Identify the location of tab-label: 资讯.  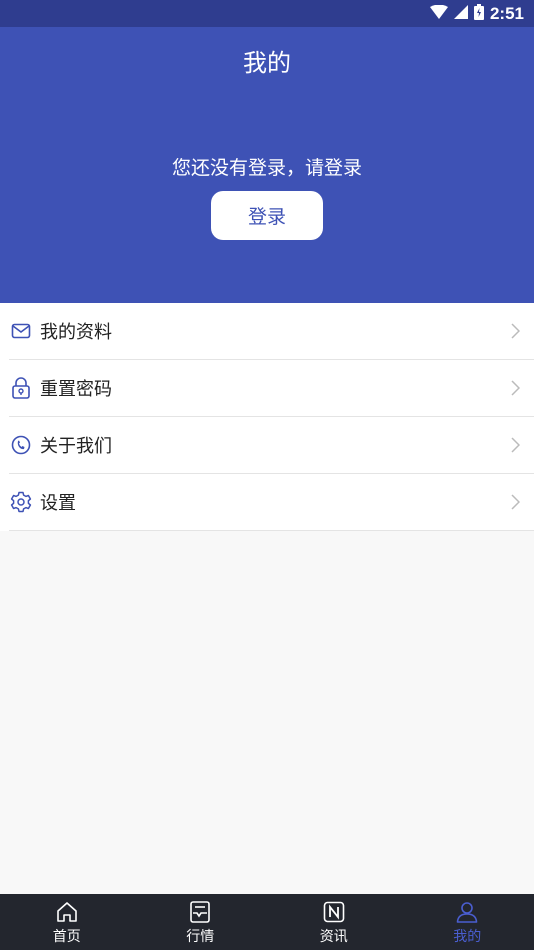
(333, 937).